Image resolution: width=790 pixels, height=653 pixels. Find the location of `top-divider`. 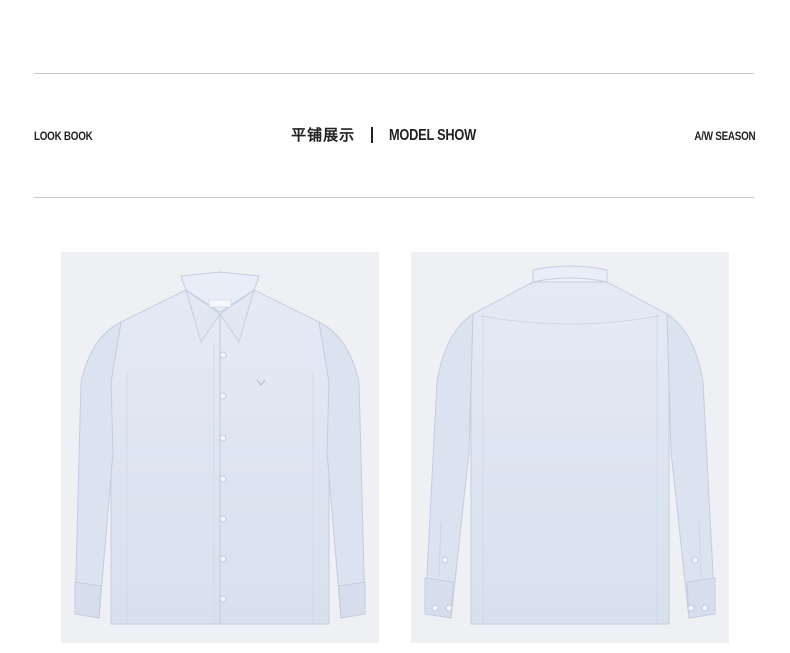

top-divider is located at coordinates (394, 73).